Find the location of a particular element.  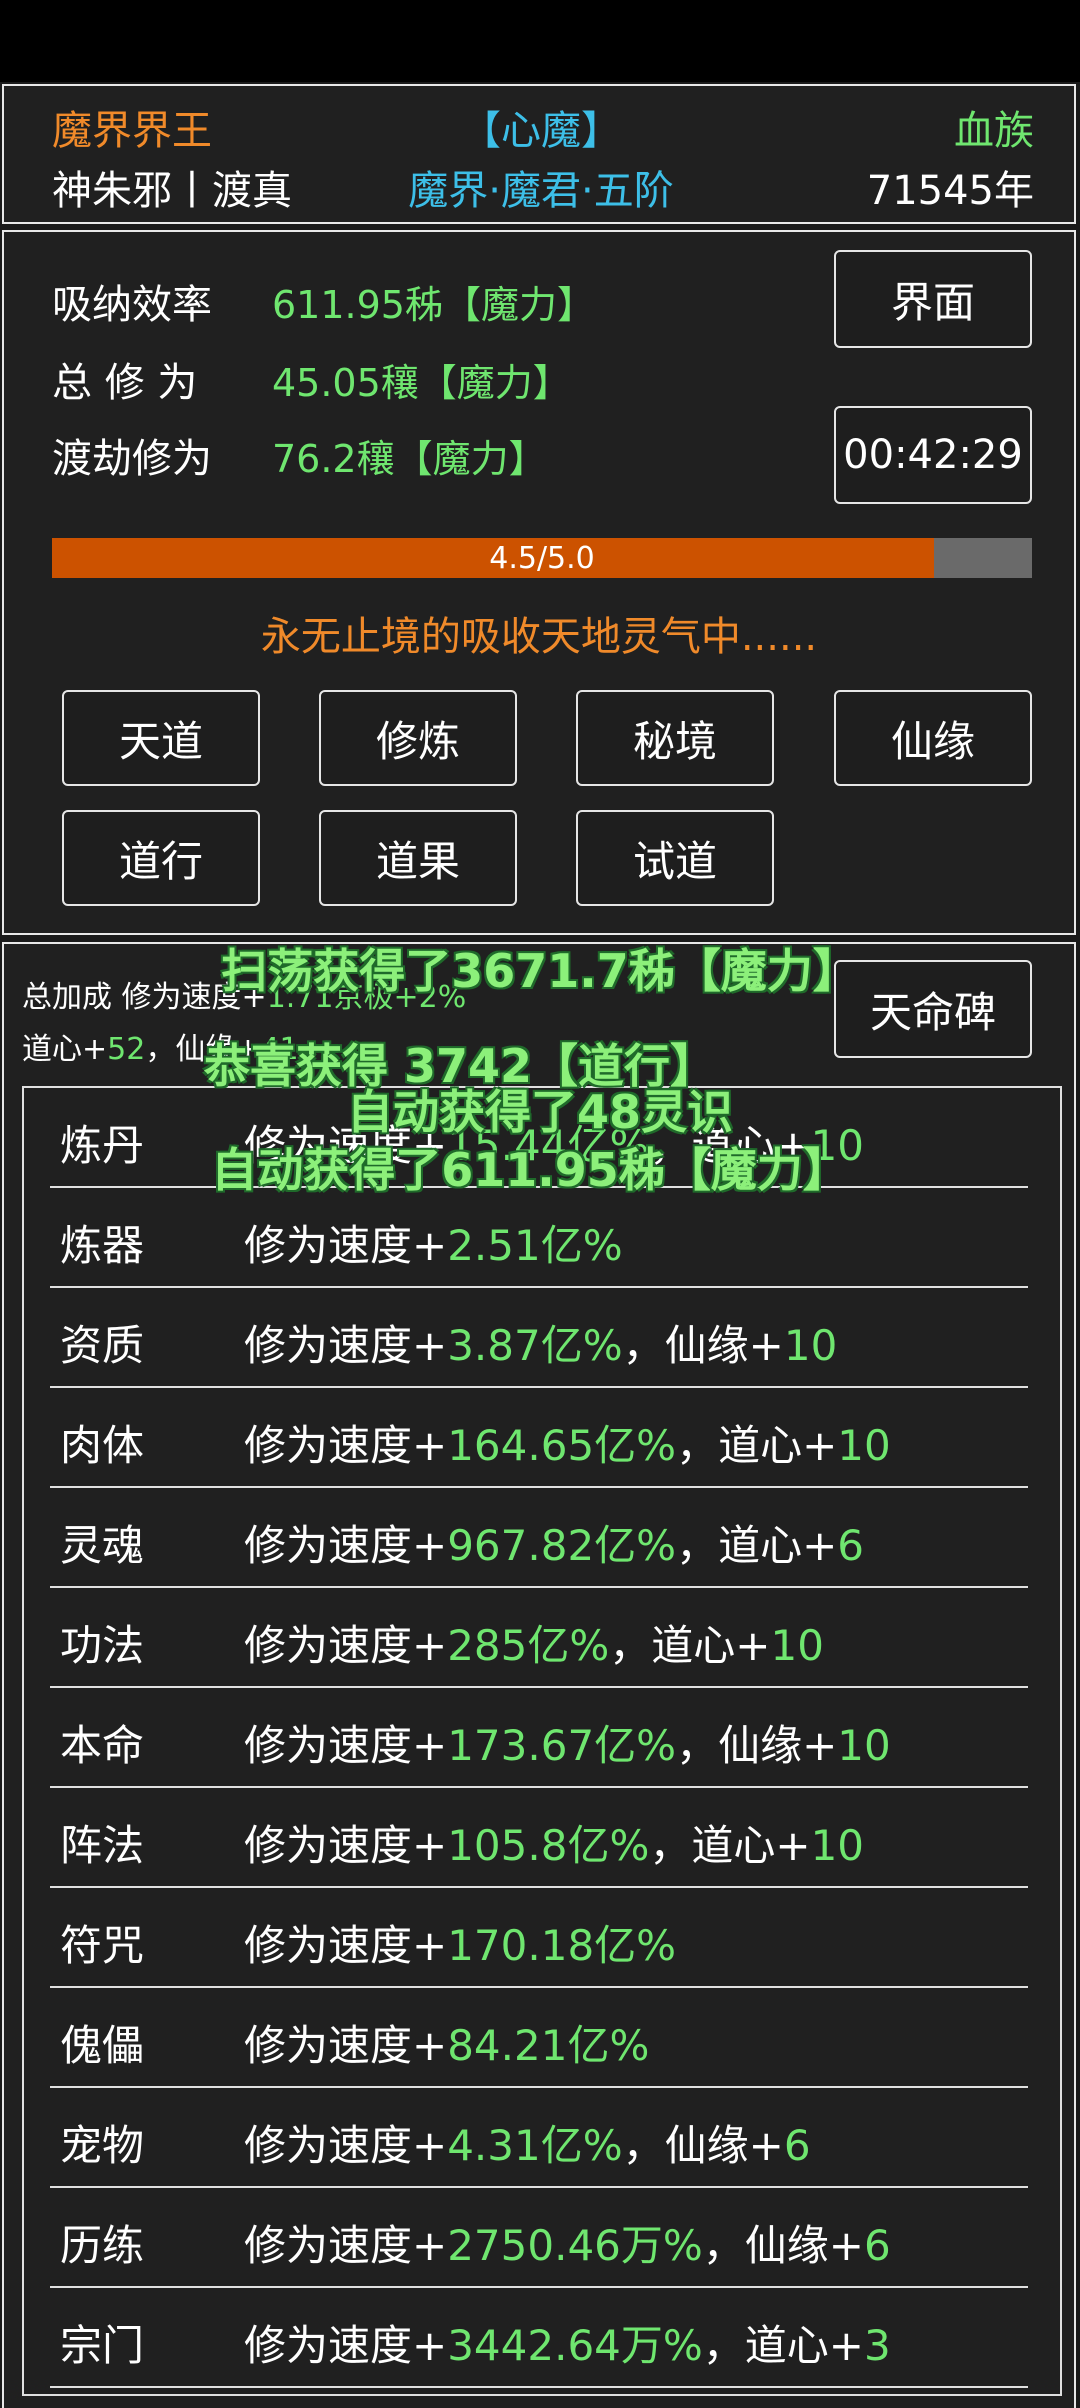

bonus-row: 灵魂 修为速度+967.82亿%，道心+6 is located at coordinates (539, 1538).